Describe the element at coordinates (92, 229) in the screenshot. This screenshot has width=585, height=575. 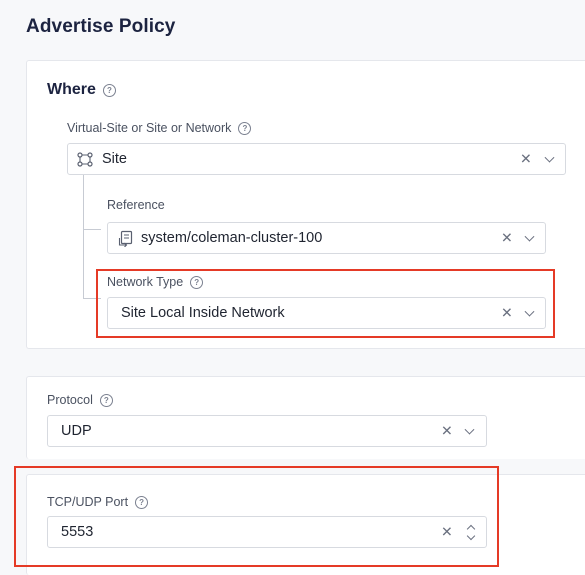
I see `tree-connector-reference` at that location.